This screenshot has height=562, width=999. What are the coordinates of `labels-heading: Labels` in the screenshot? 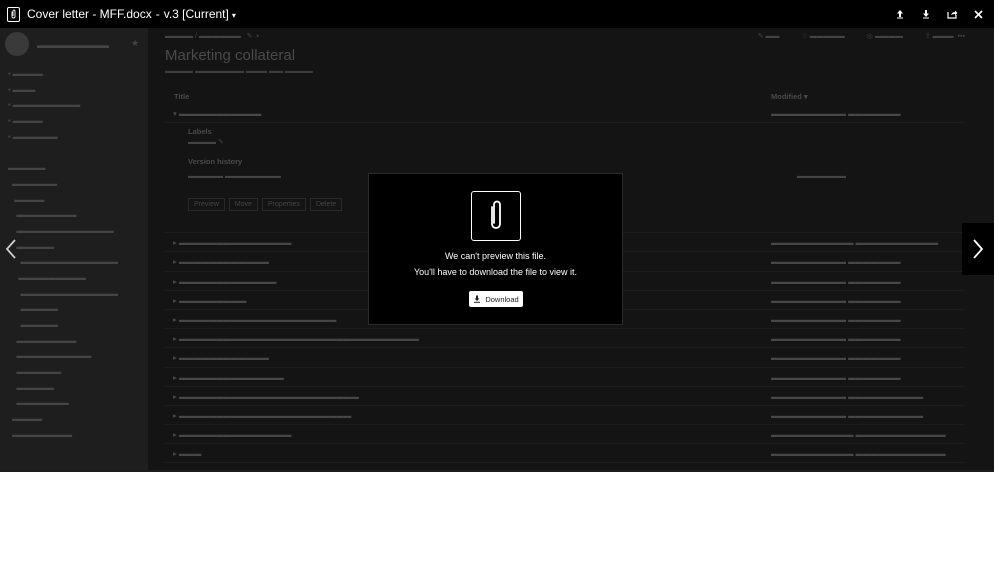 It's located at (200, 132).